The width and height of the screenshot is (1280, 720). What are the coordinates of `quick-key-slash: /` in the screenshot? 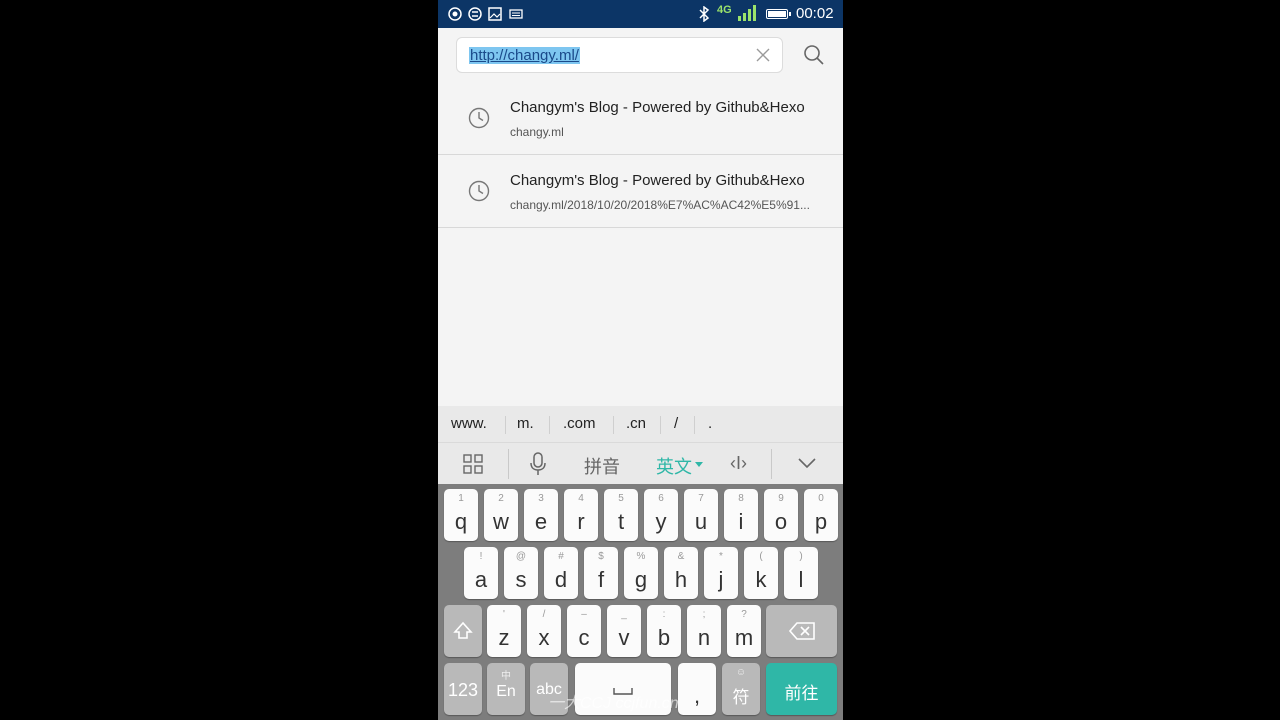 It's located at (676, 423).